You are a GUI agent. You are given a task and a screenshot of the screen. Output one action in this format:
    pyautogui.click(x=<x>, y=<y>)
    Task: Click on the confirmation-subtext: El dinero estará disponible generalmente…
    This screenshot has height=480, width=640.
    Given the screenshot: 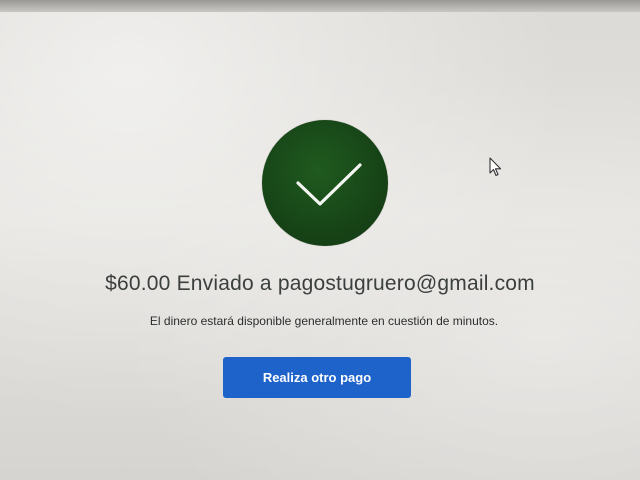 What is the action you would take?
    pyautogui.click(x=324, y=321)
    